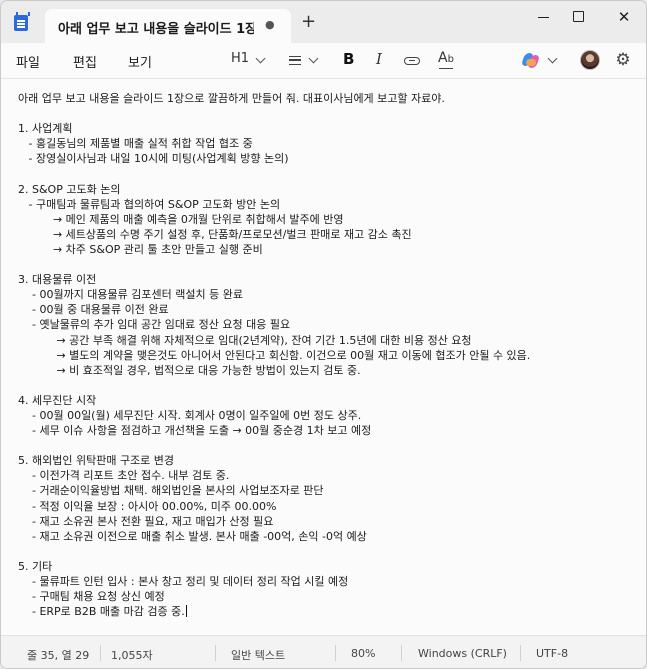  I want to click on avatar, so click(590, 60).